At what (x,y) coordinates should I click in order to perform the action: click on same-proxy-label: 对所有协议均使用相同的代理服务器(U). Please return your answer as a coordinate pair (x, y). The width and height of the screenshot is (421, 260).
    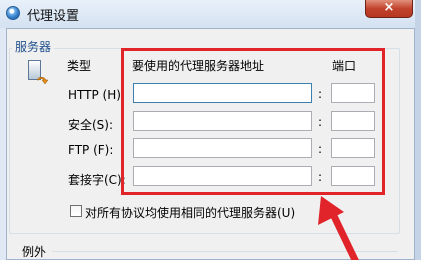
    Looking at the image, I should click on (190, 212).